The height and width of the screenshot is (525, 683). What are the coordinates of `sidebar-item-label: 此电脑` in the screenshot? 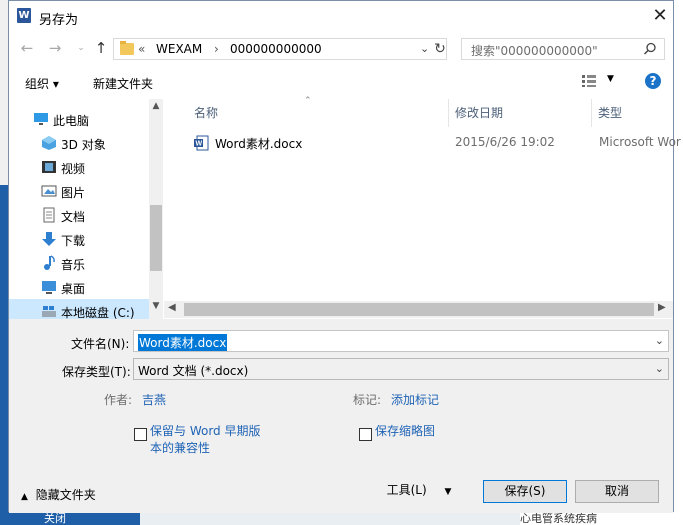 It's located at (71, 121).